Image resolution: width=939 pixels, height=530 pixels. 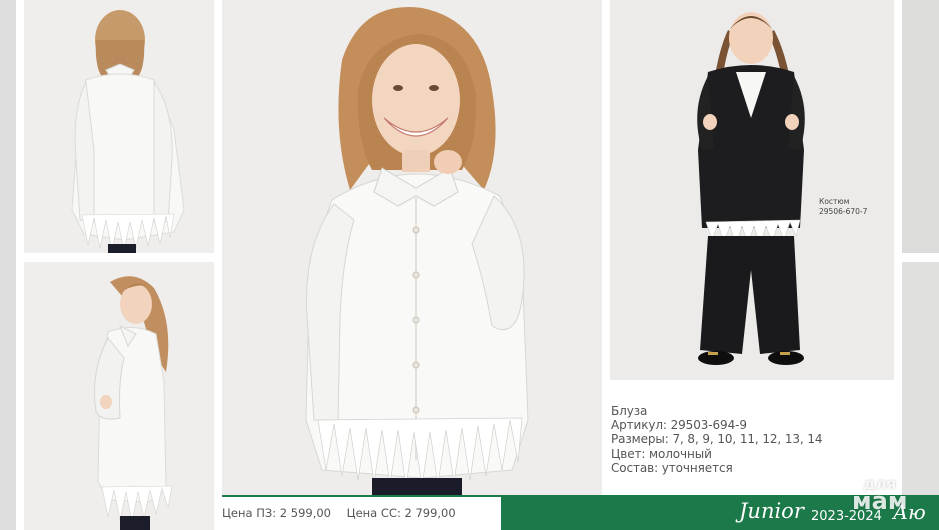 What do you see at coordinates (920, 126) in the screenshot?
I see `next-page-preview-top` at bounding box center [920, 126].